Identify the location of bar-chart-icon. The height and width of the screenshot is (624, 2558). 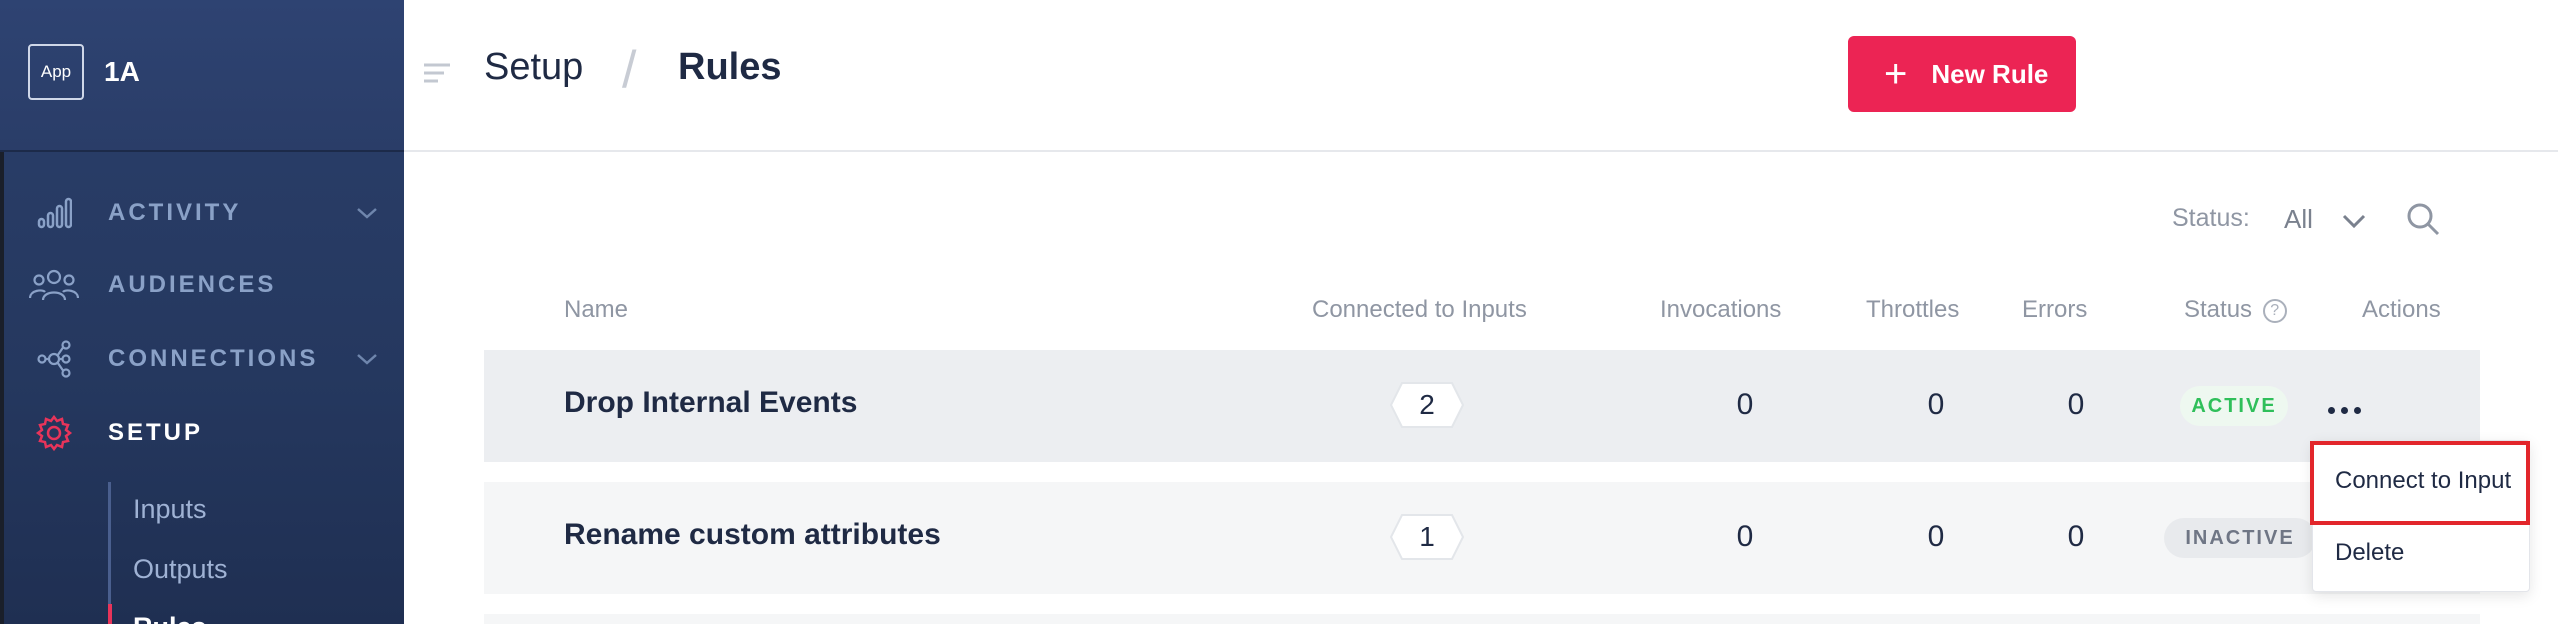
(54, 213).